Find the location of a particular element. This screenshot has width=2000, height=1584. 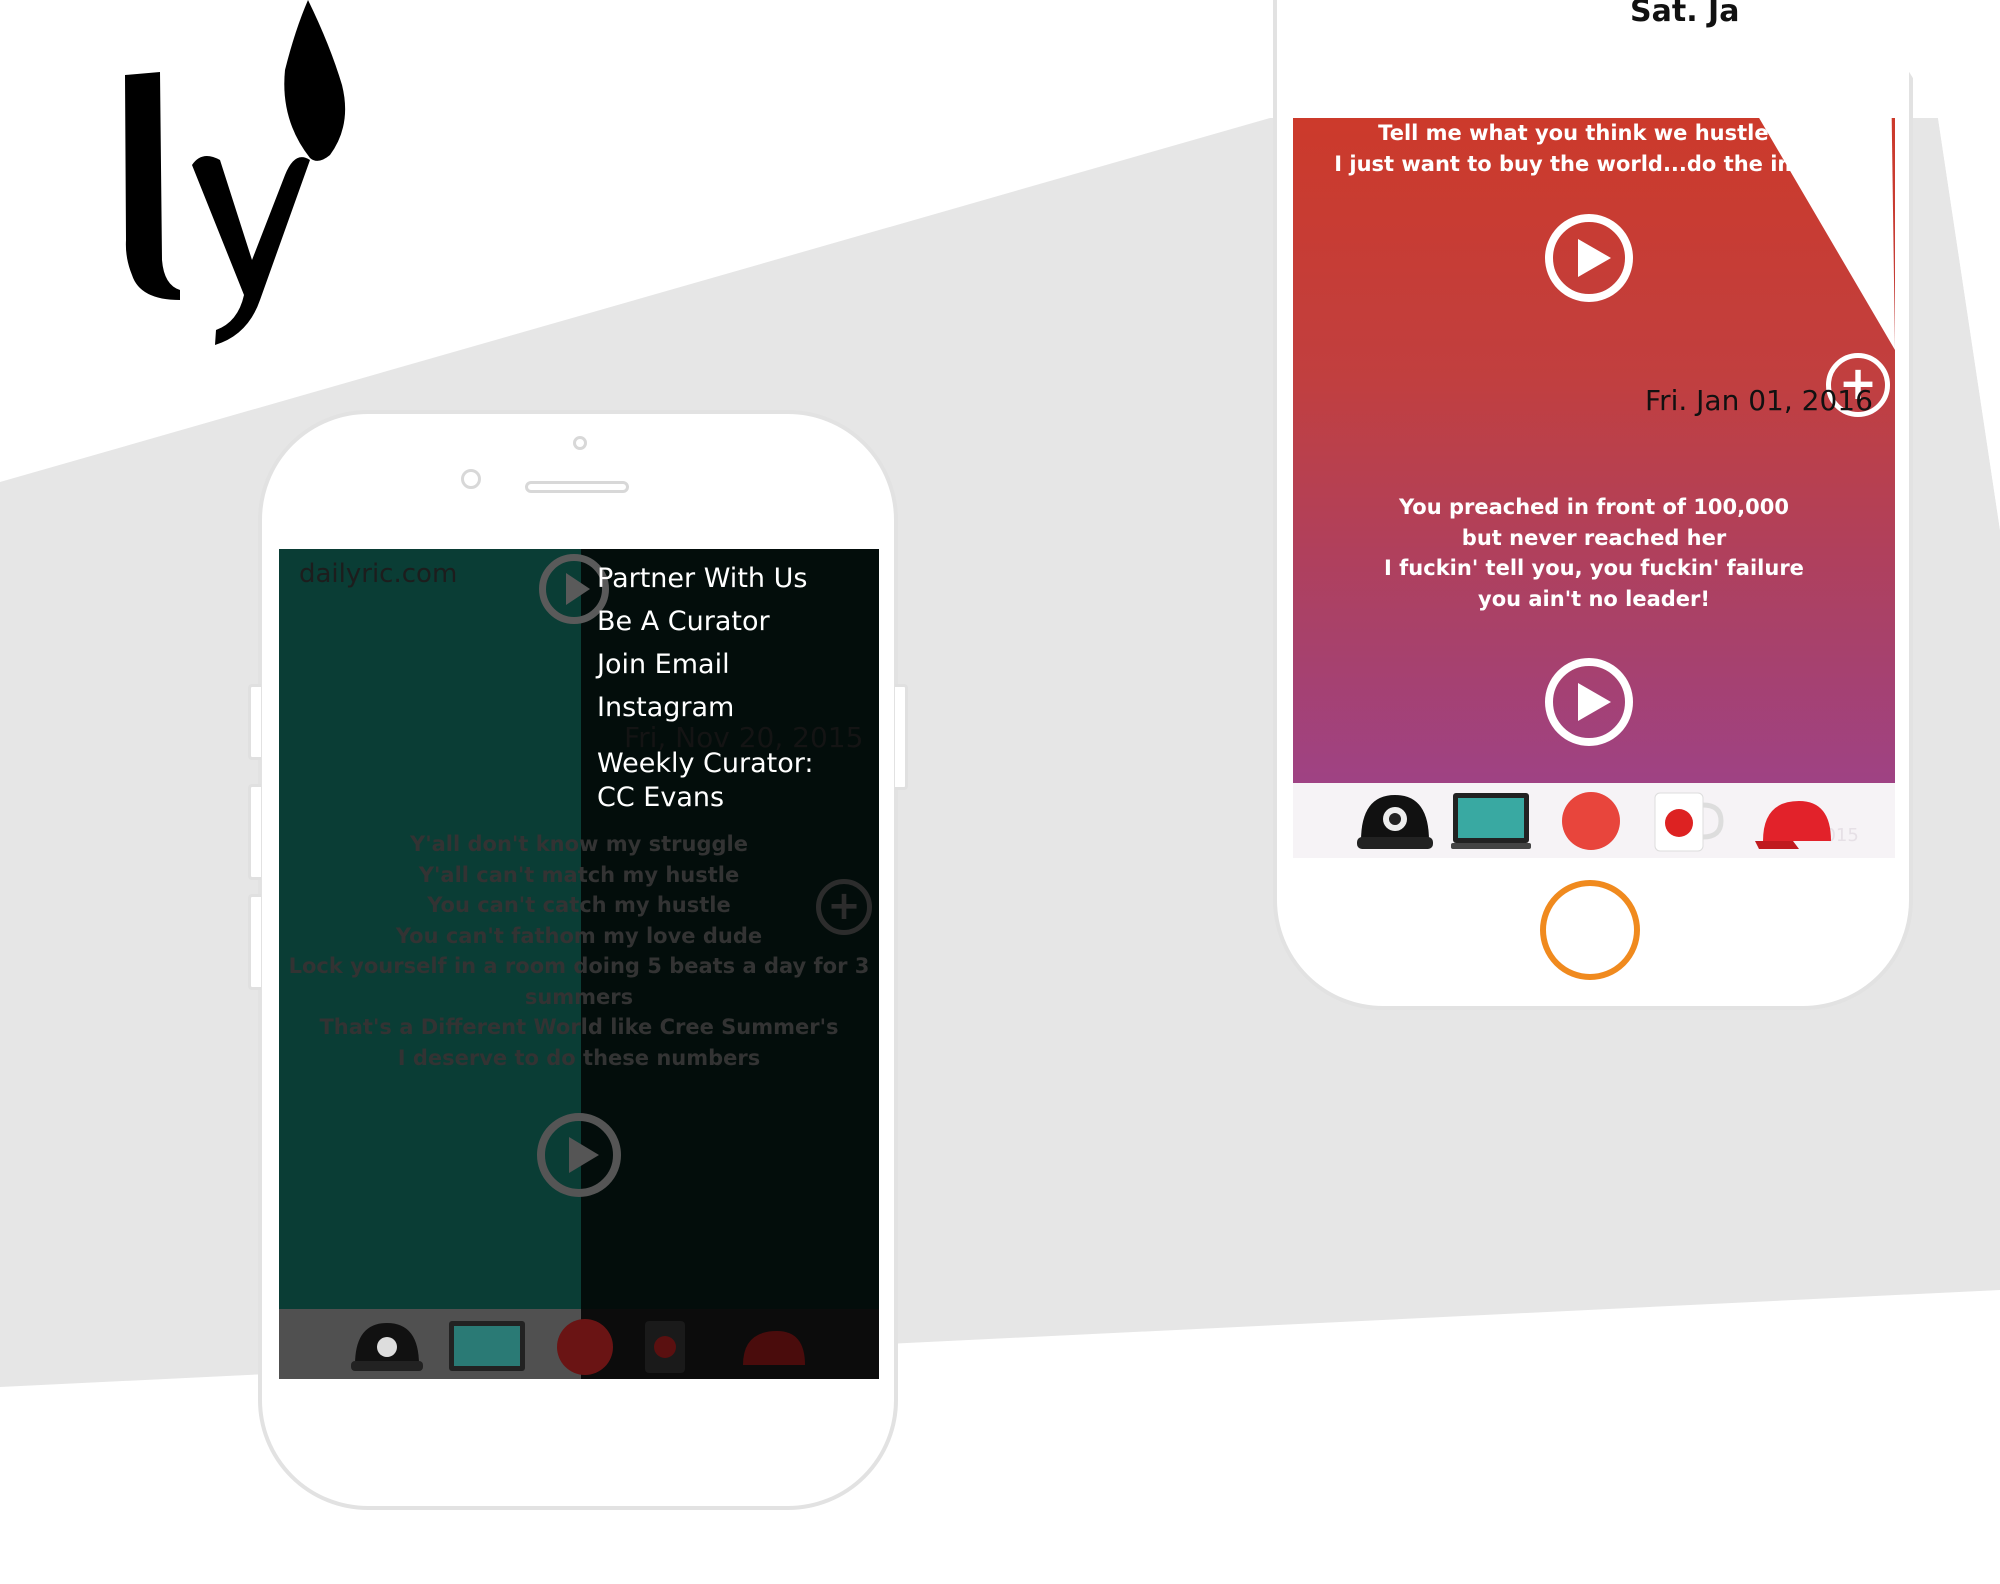

site-name: dailyric.com is located at coordinates (378, 574).